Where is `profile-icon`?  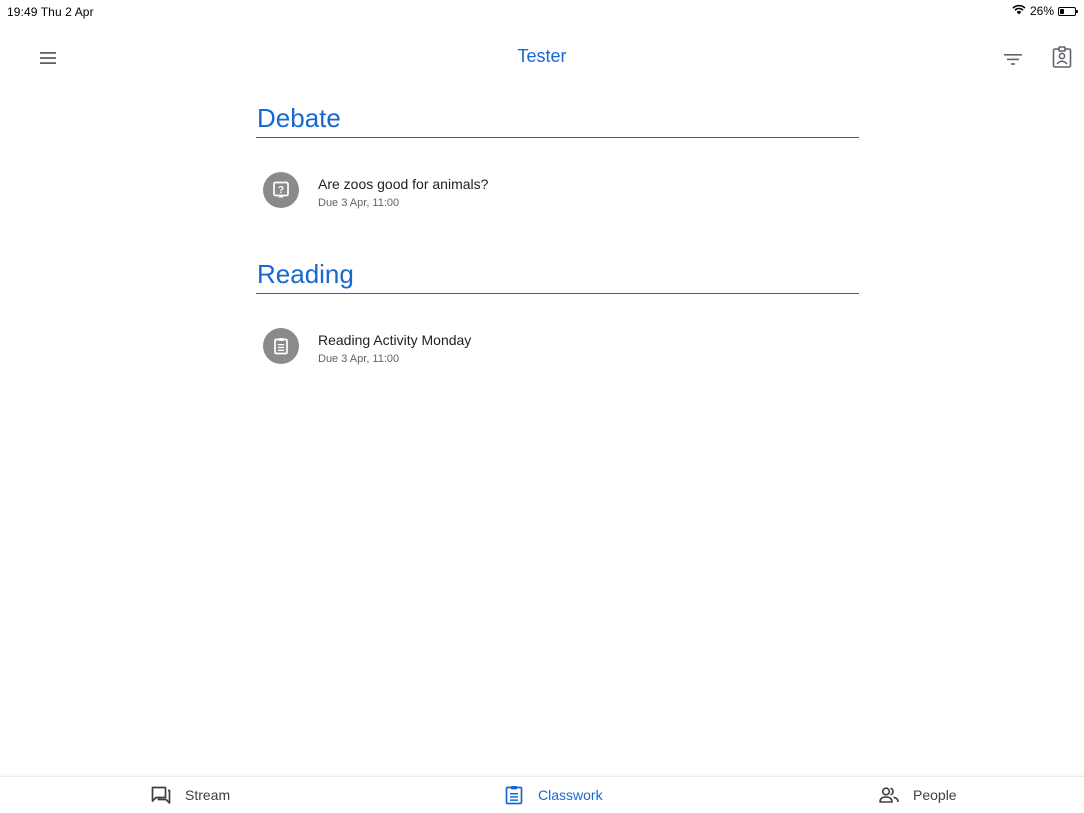
profile-icon is located at coordinates (1062, 57).